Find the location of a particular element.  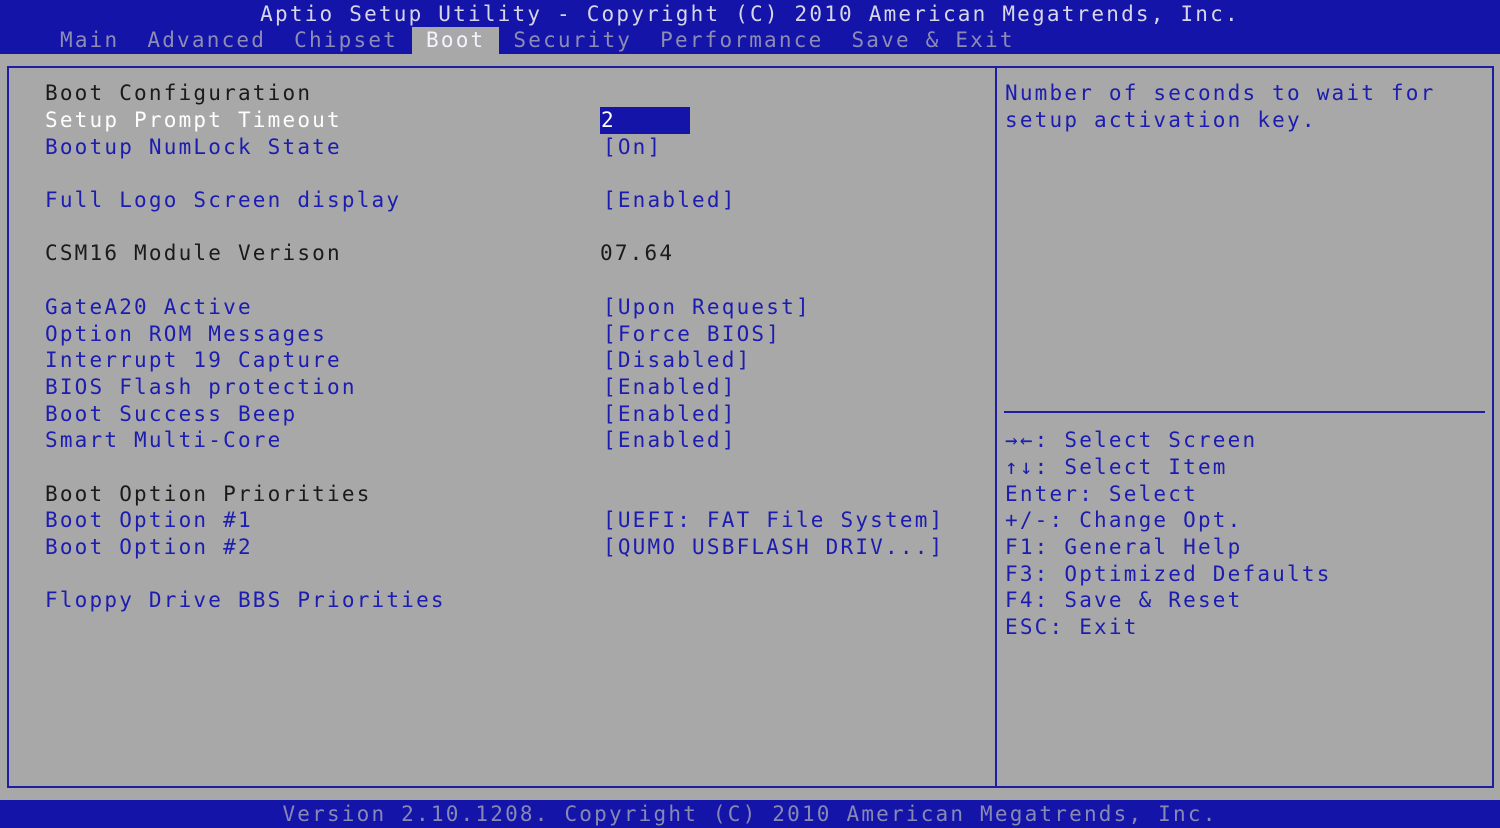

smart-multi-core-value: [Enabled] is located at coordinates (670, 440).